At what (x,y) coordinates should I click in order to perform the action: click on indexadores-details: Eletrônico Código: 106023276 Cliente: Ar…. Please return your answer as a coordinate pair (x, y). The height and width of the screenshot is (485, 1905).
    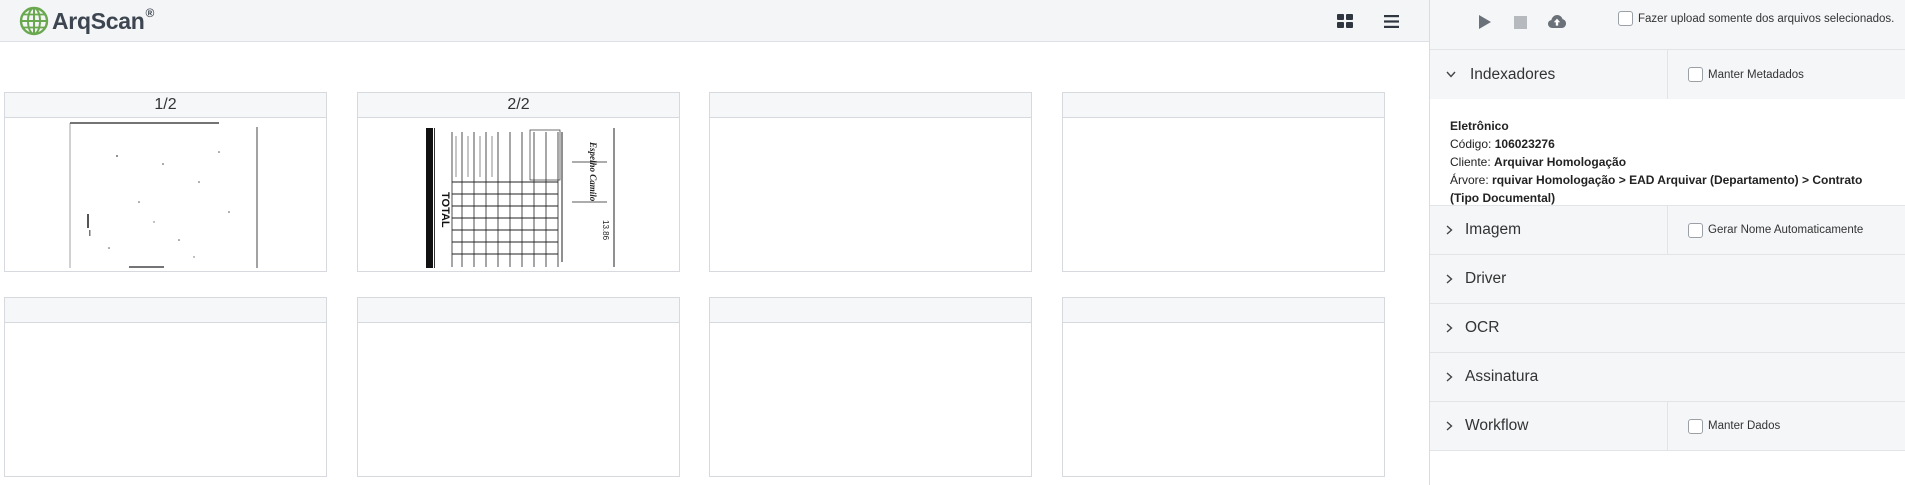
    Looking at the image, I should click on (1667, 152).